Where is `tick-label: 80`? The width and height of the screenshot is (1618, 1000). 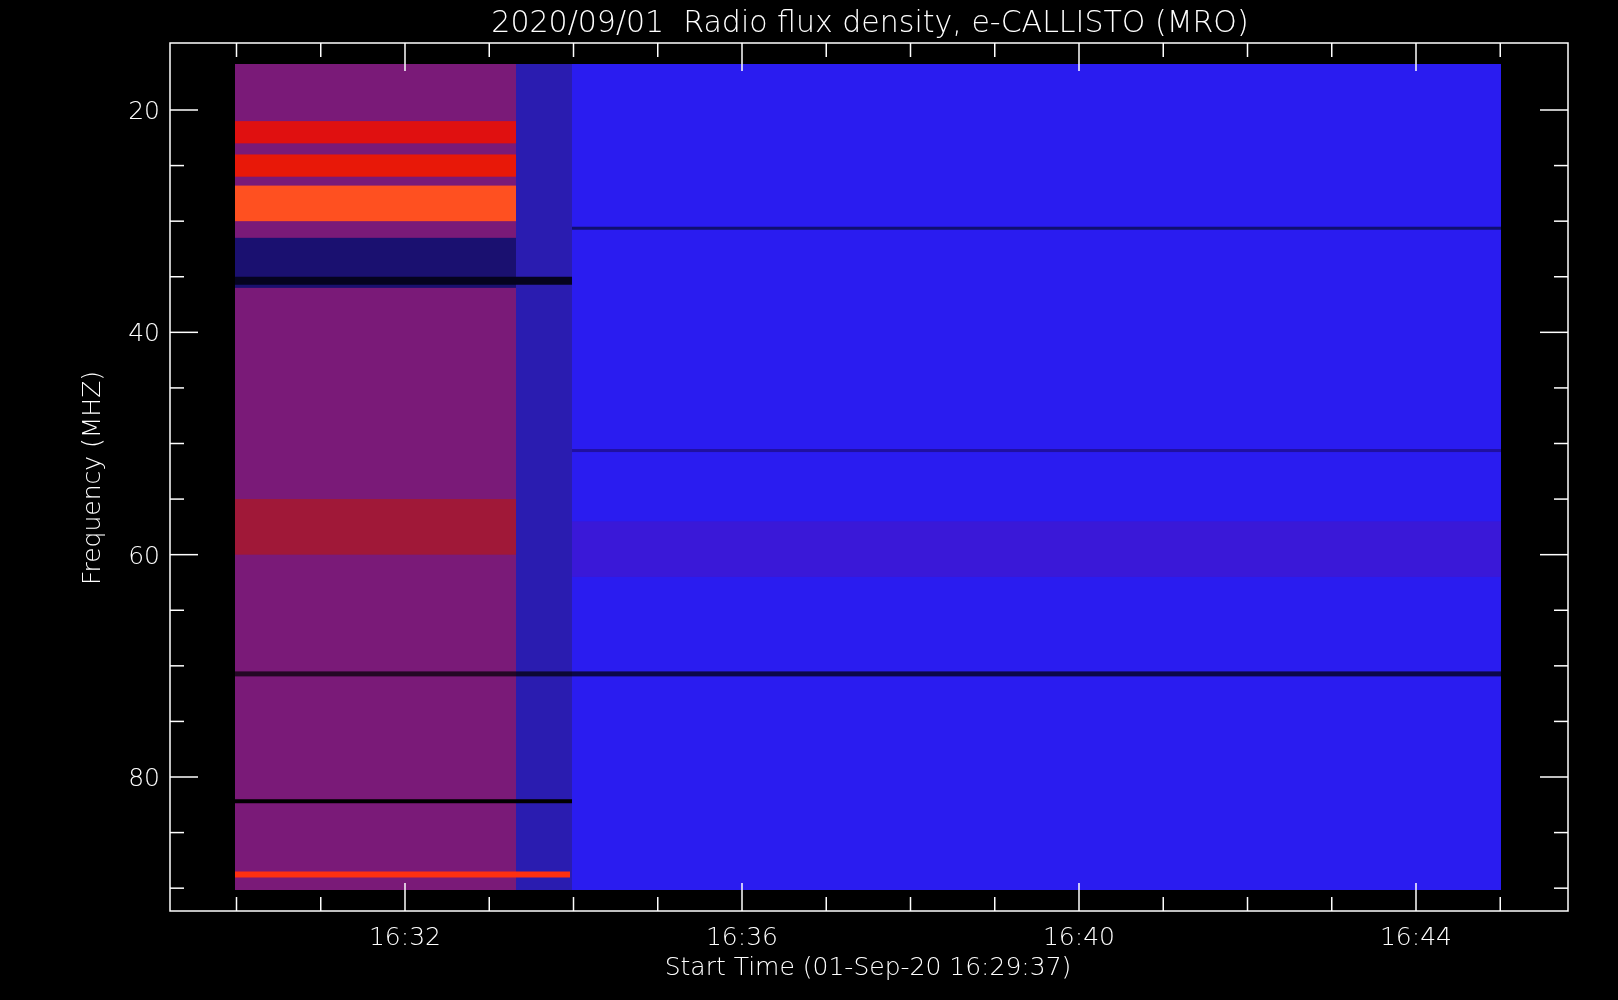 tick-label: 80 is located at coordinates (144, 777).